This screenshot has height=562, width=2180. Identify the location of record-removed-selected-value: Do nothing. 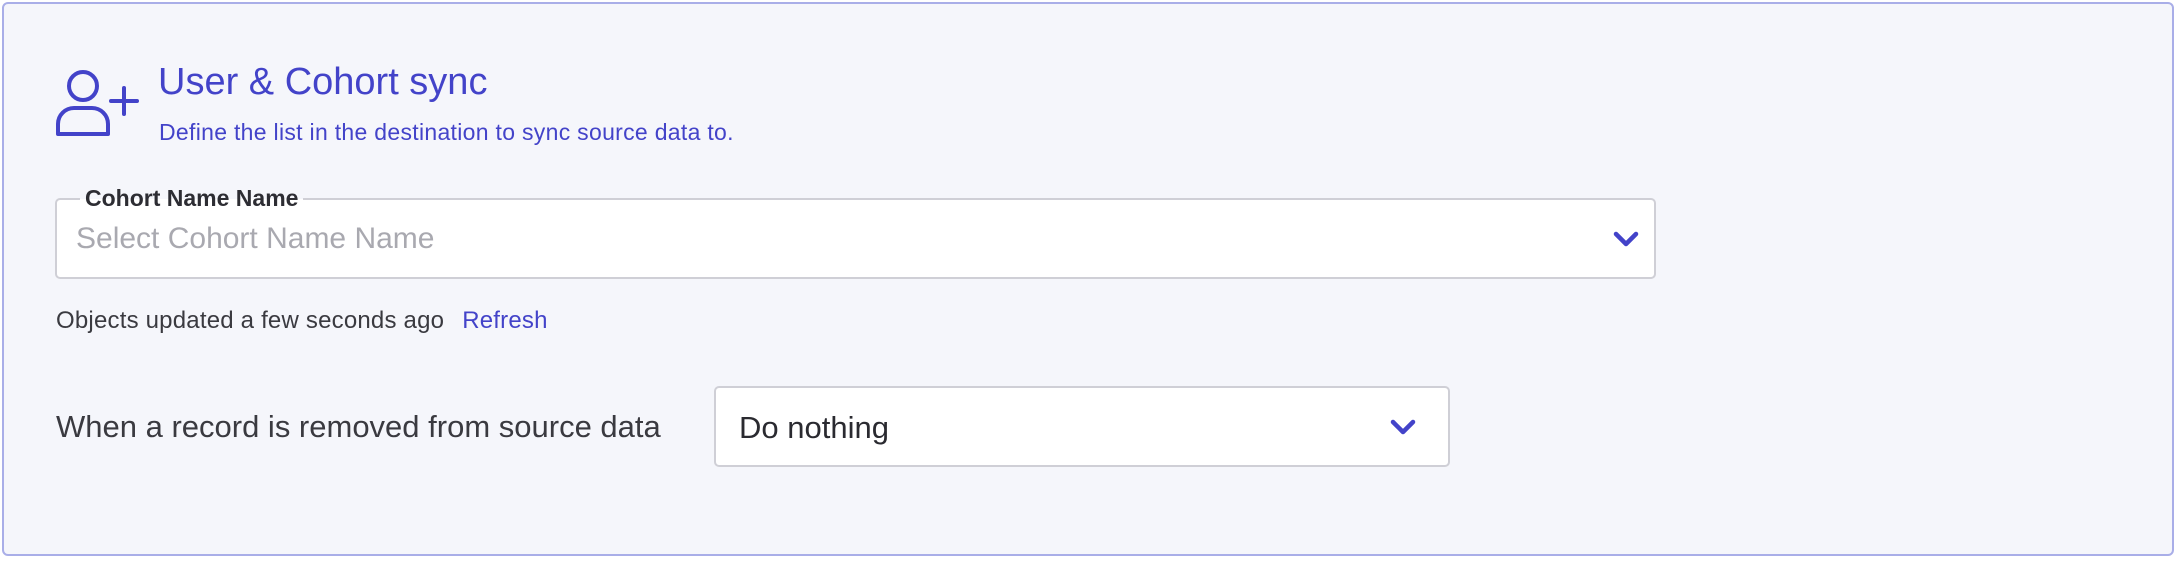
(814, 427).